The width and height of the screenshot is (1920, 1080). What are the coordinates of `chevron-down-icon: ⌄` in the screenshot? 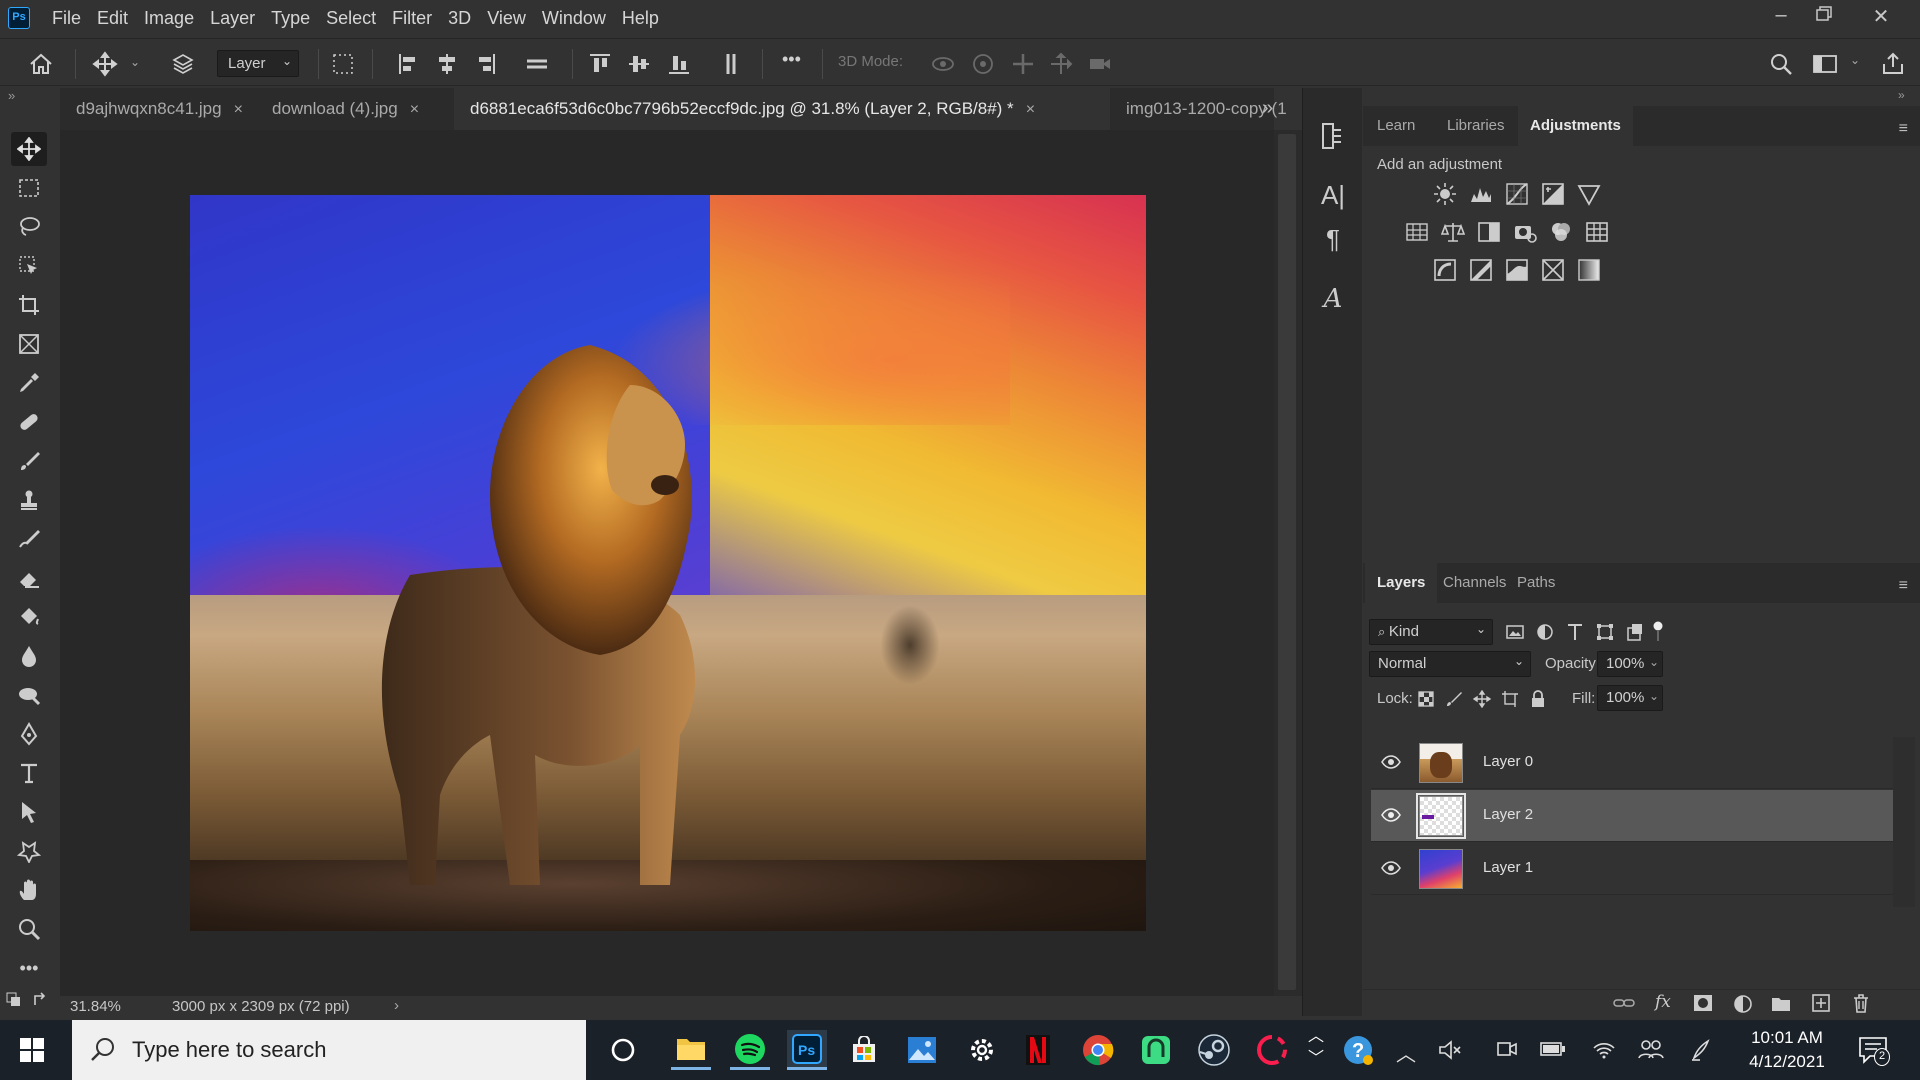 It's located at (135, 62).